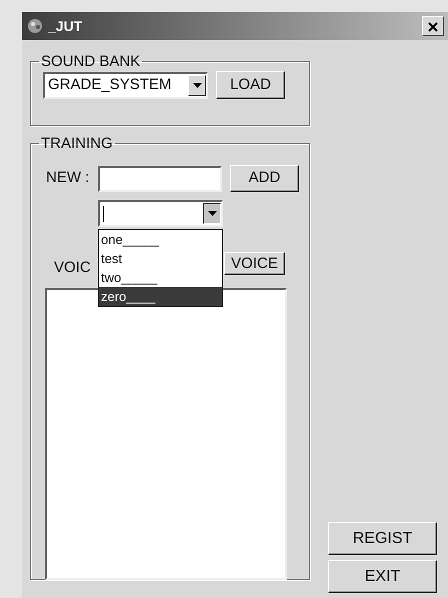 Image resolution: width=448 pixels, height=598 pixels. I want to click on word-combo, so click(160, 213).